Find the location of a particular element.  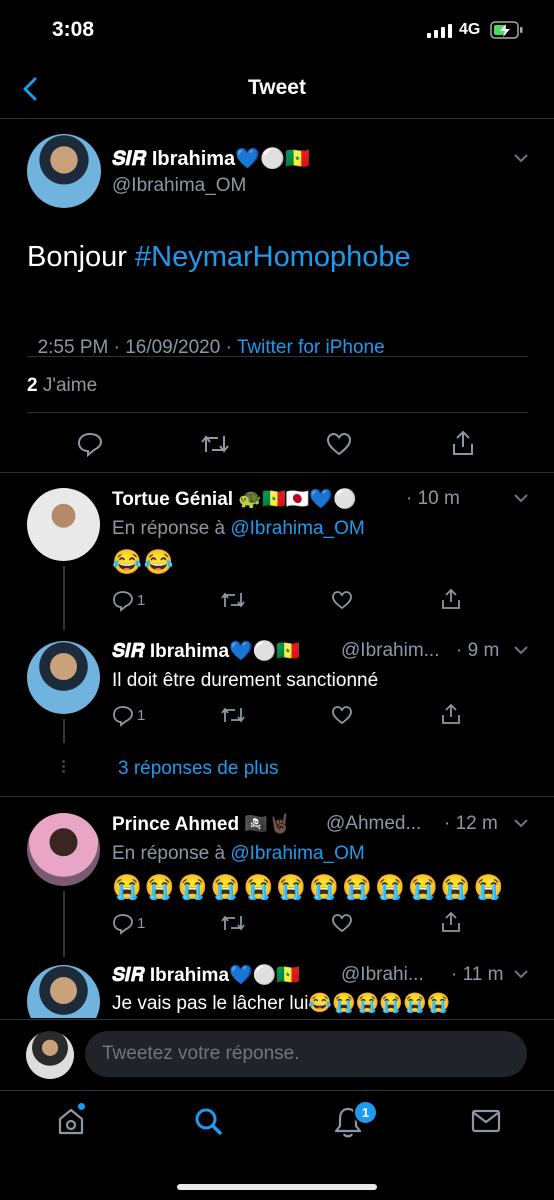

reply-composer: Tweetez votre réponse. is located at coordinates (306, 1054).